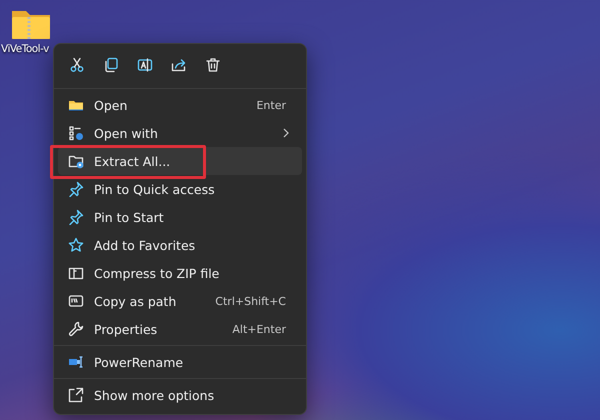 The image size is (600, 420). What do you see at coordinates (180, 189) in the screenshot?
I see `menu-item: Pin to Quick access` at bounding box center [180, 189].